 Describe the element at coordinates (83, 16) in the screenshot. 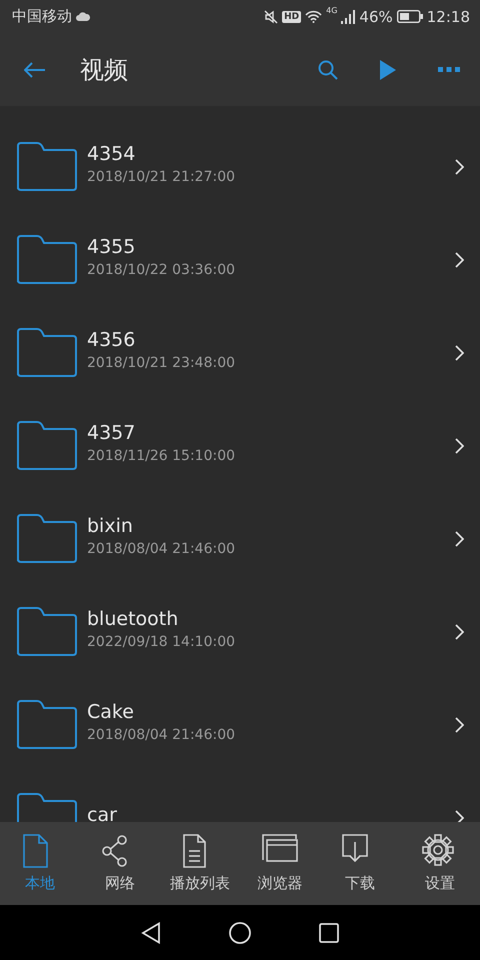

I see `cloud-icon` at that location.